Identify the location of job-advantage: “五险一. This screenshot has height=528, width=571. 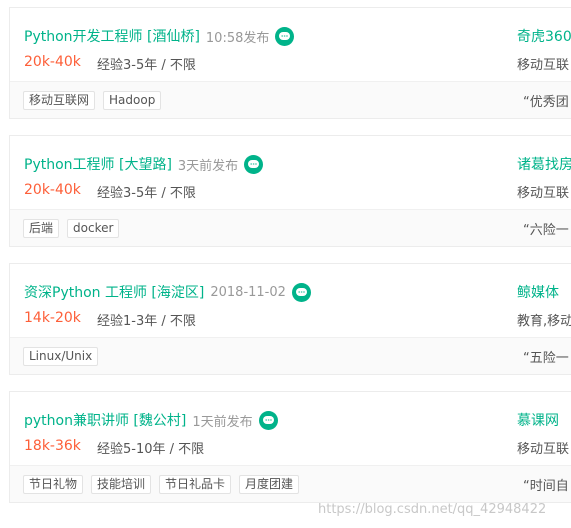
(546, 358).